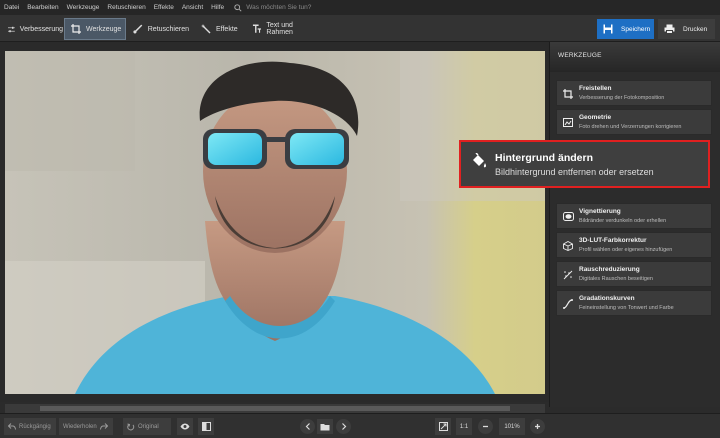 The height and width of the screenshot is (438, 720). I want to click on tab-label: Werkzeuge, so click(104, 29).